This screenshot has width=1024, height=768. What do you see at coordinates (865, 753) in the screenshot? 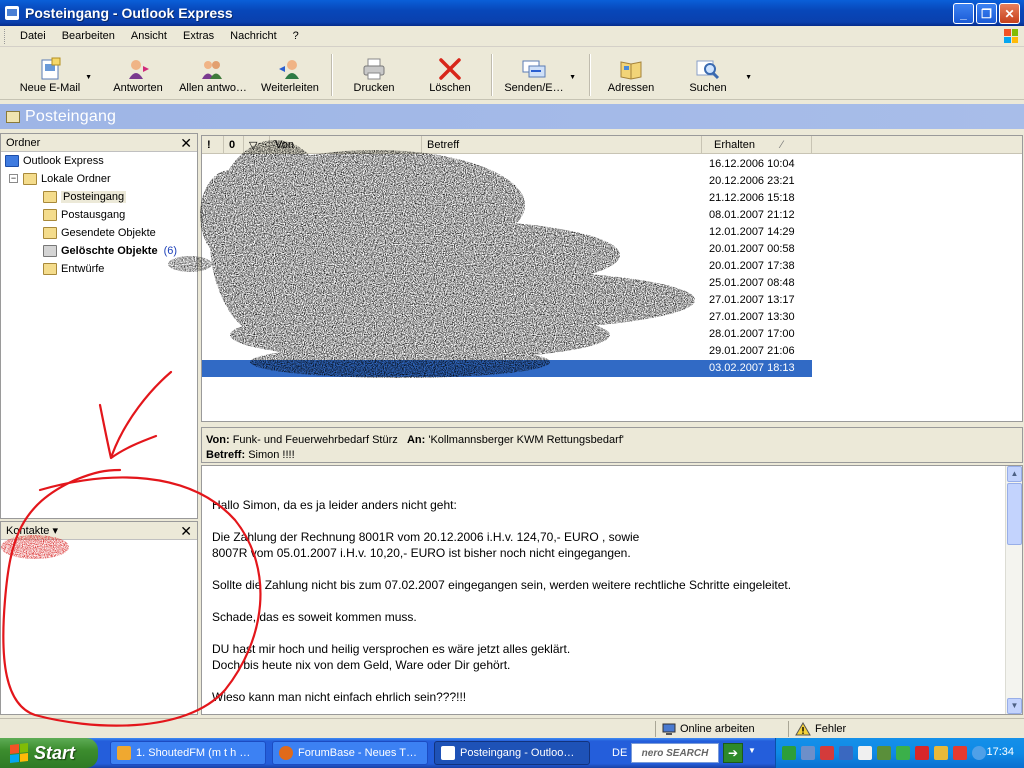
I see `usb-tray-icon` at bounding box center [865, 753].